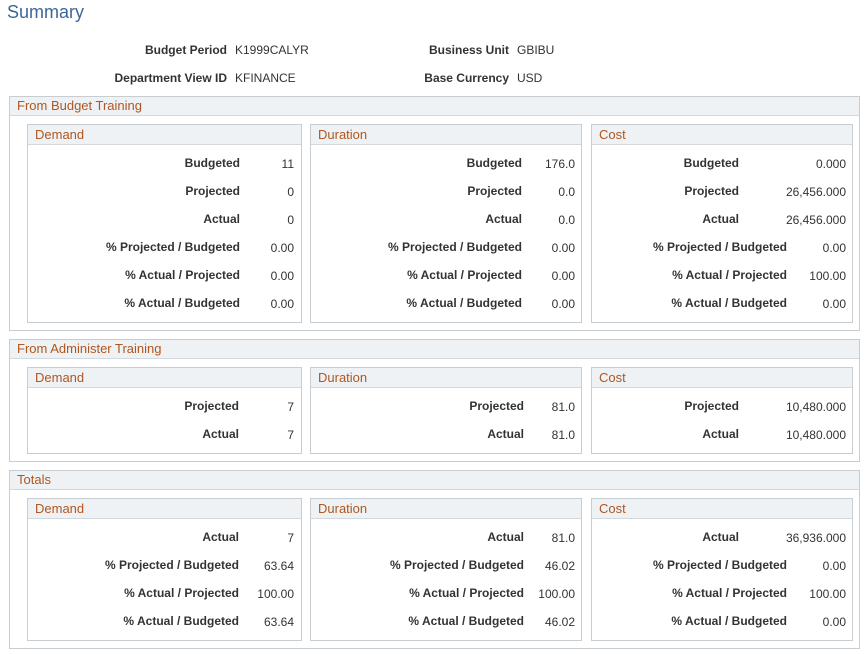 The width and height of the screenshot is (866, 654). I want to click on demand-row-pct-actual-budgeted: % Actual / Budgeted 0.00, so click(164, 304).